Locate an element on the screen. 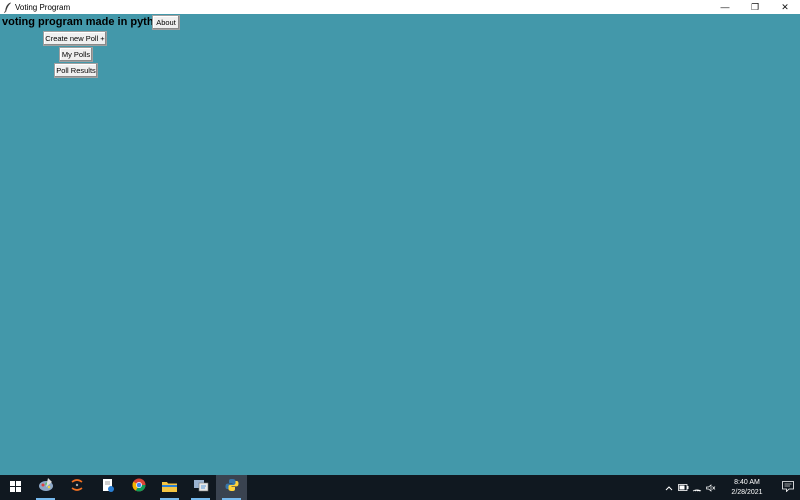  taskbar-app-notepad is located at coordinates (107, 487).